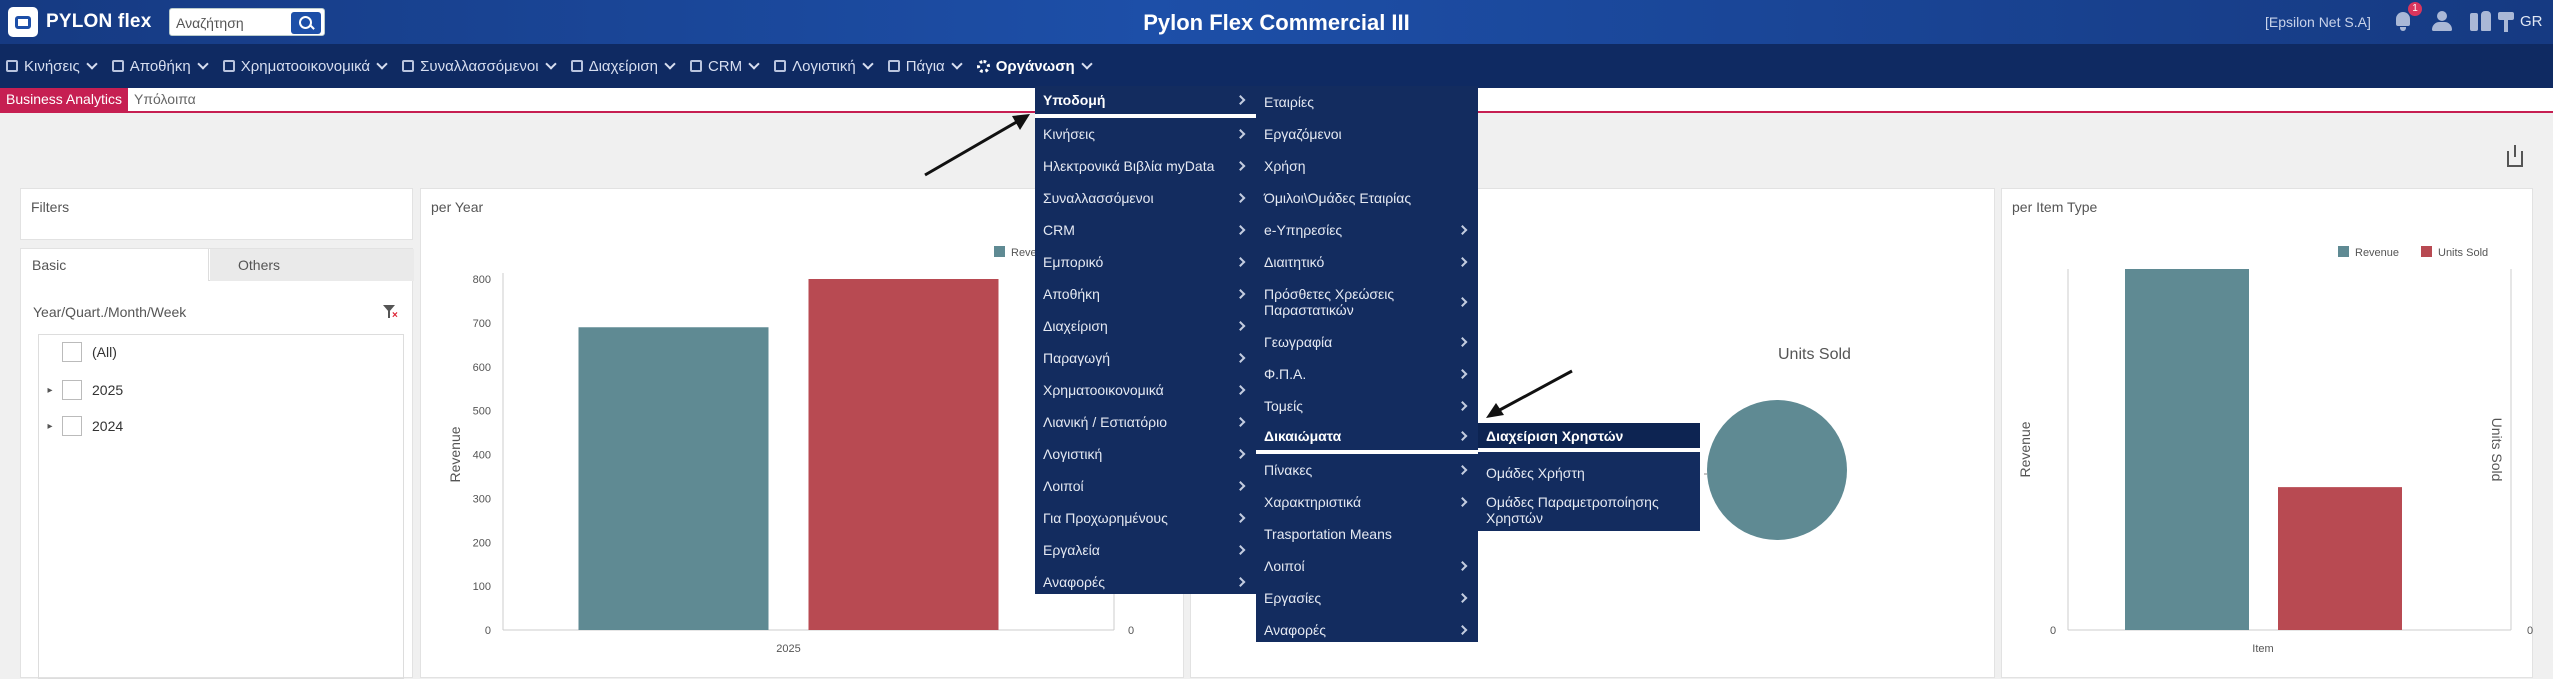 The image size is (2553, 679). Describe the element at coordinates (1145, 390) in the screenshot. I see `menu-item: Χρηματοοικονομικά` at that location.